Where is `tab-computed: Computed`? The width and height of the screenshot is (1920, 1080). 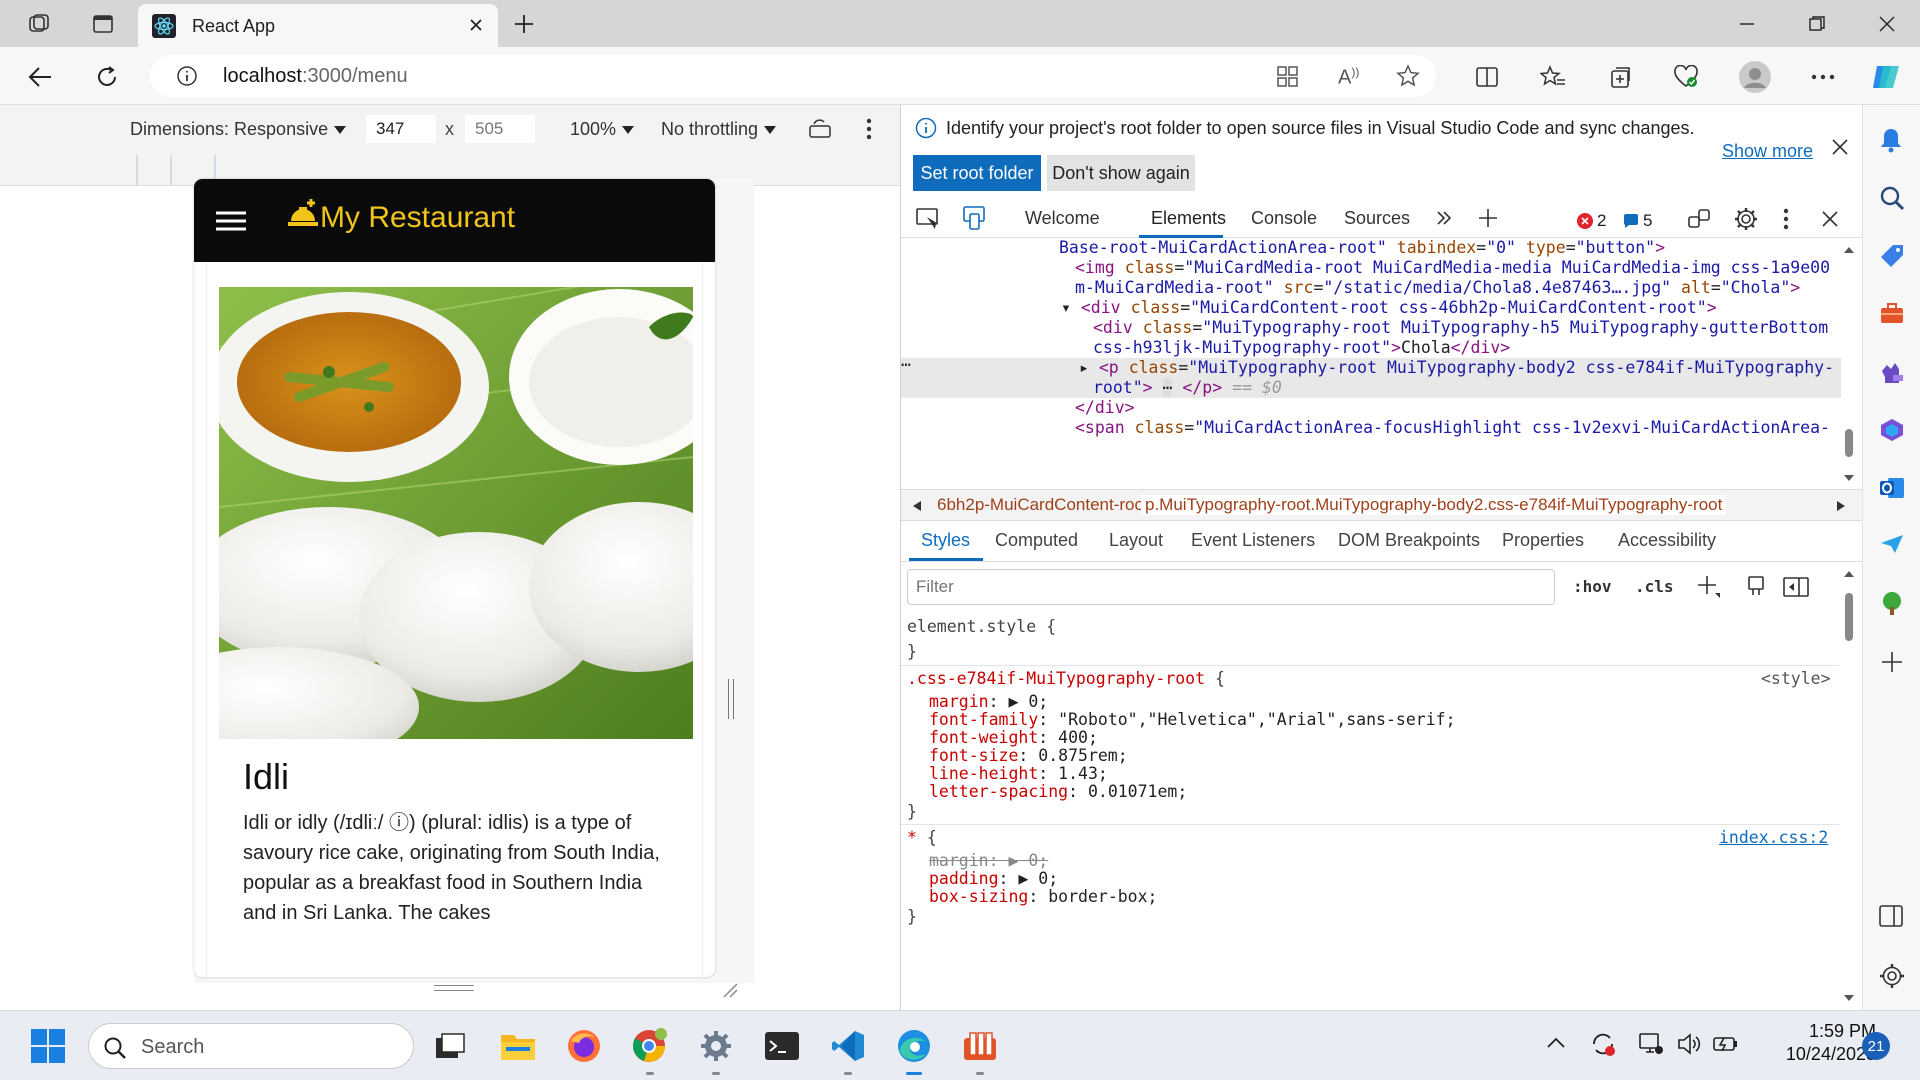 tab-computed: Computed is located at coordinates (1036, 540).